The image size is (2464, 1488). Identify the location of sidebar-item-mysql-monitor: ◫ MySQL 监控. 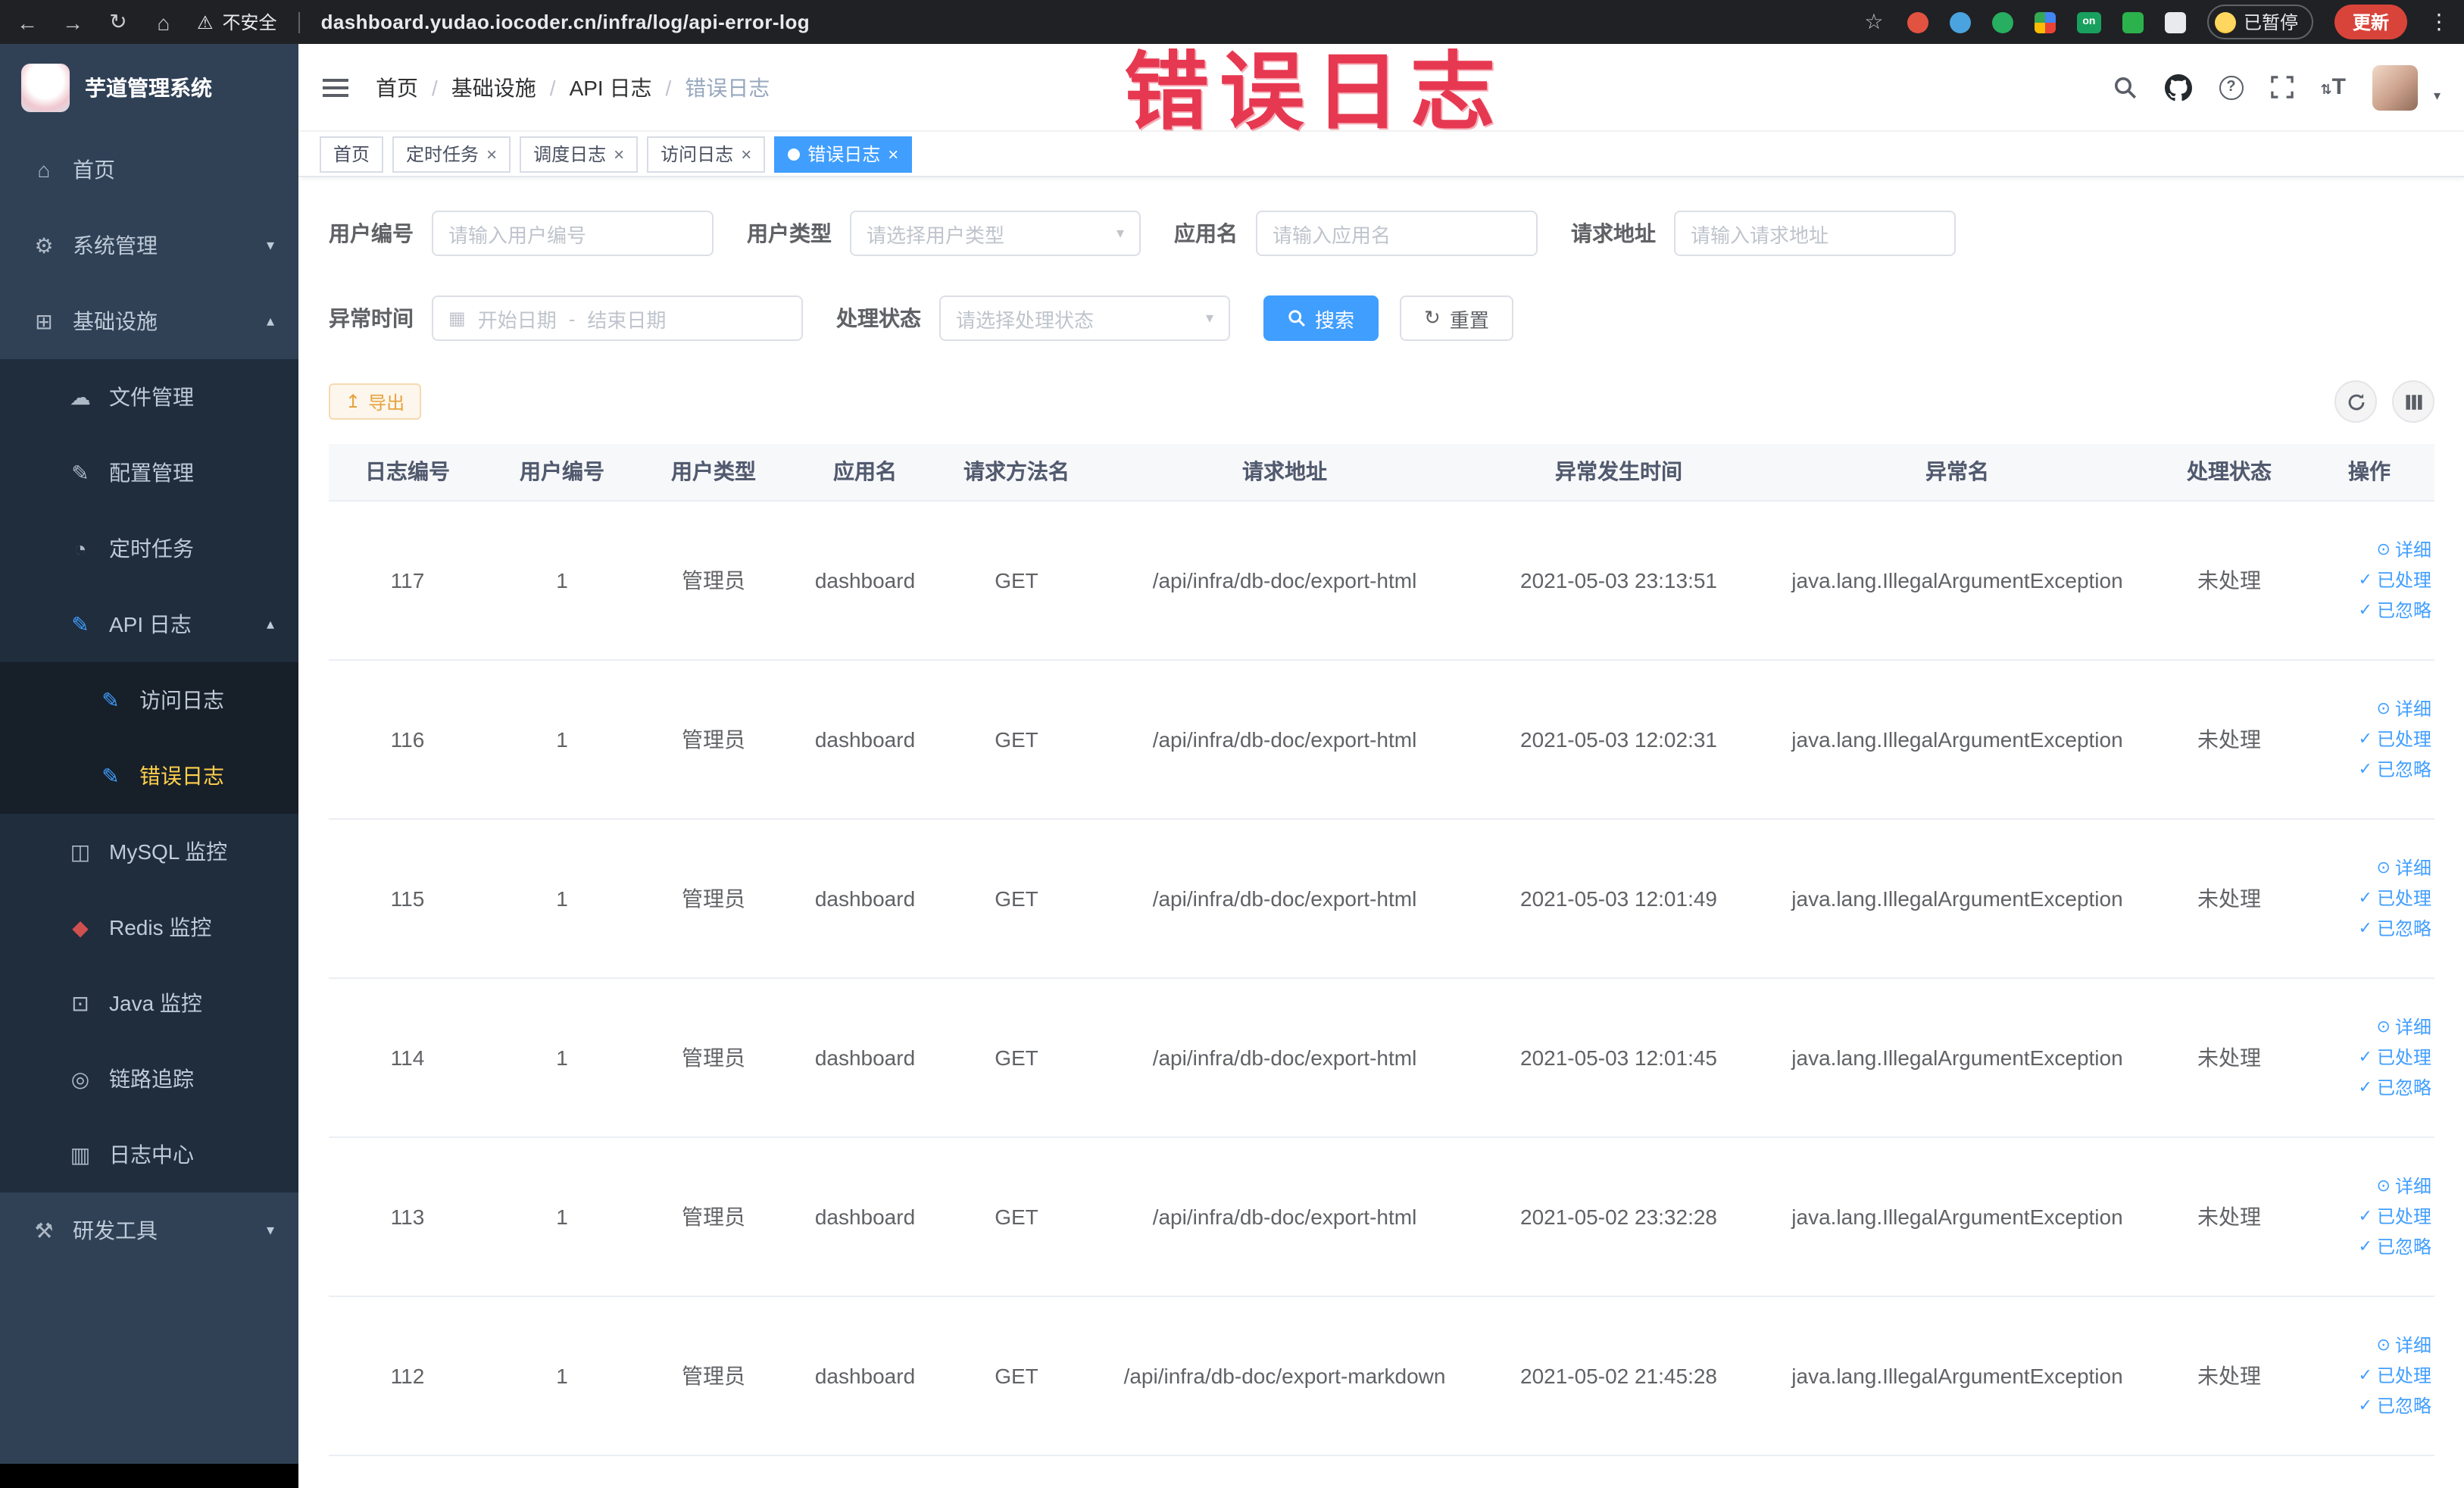
(149, 851).